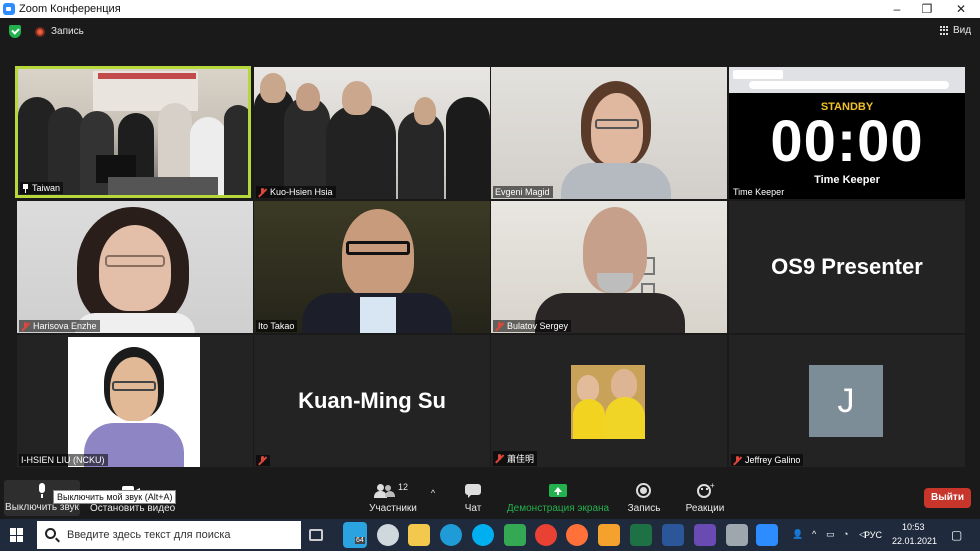 Image resolution: width=980 pixels, height=551 pixels. I want to click on pin-icon, so click(25, 188).